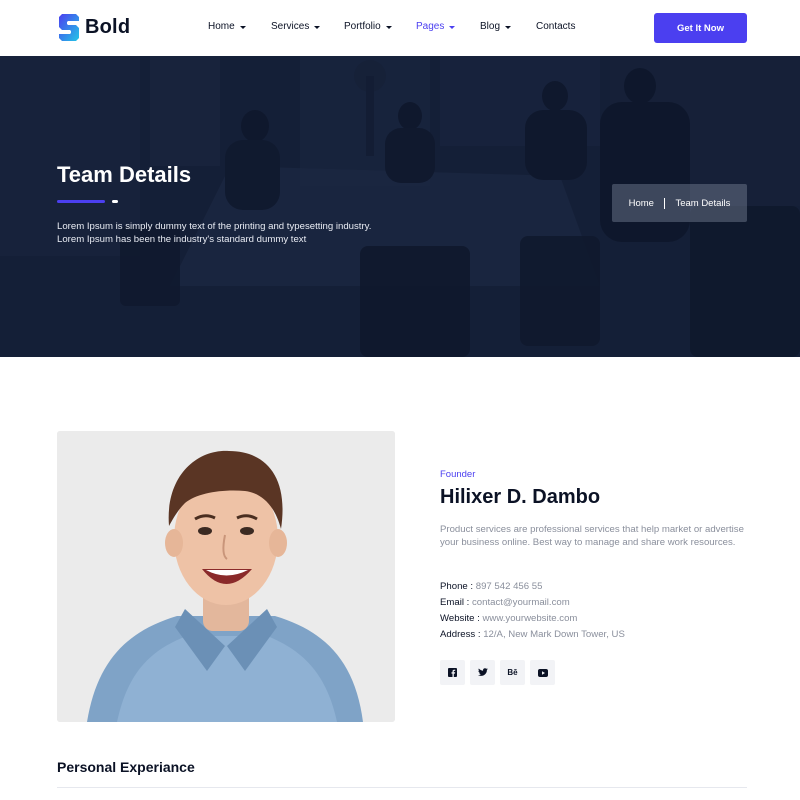 The width and height of the screenshot is (800, 800). What do you see at coordinates (455, 602) in the screenshot?
I see `contact-email-label: Email :` at bounding box center [455, 602].